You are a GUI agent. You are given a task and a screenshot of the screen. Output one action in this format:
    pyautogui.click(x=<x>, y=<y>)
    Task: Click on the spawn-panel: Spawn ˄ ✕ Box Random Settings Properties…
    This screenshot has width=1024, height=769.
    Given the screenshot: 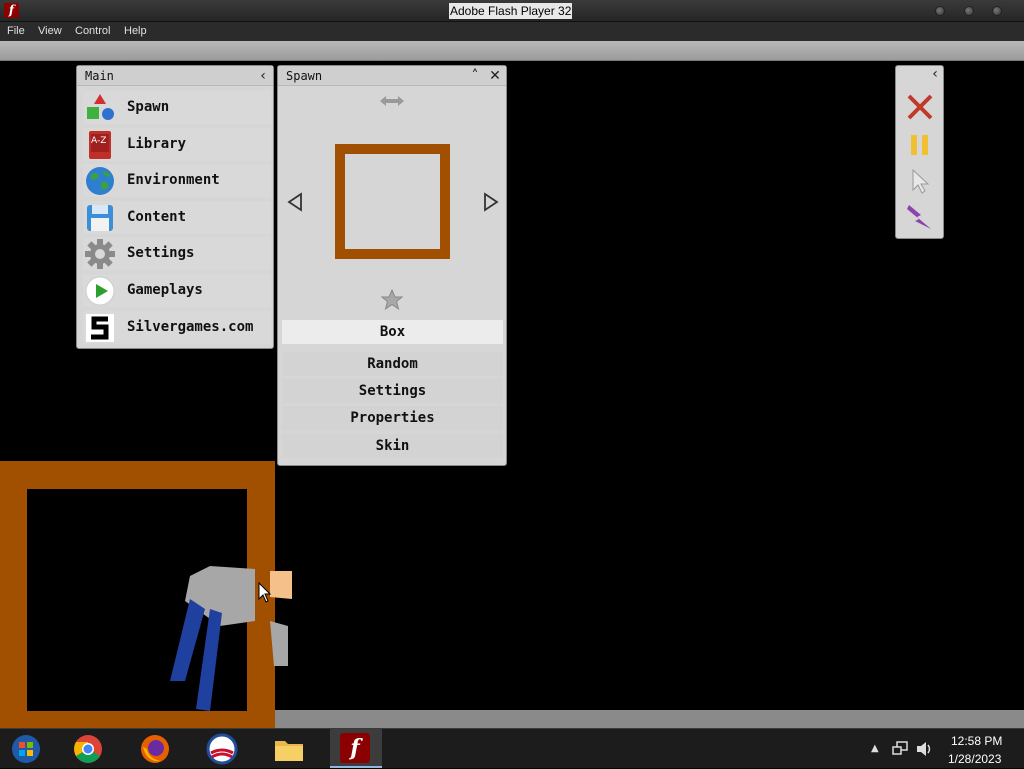 What is the action you would take?
    pyautogui.click(x=392, y=265)
    